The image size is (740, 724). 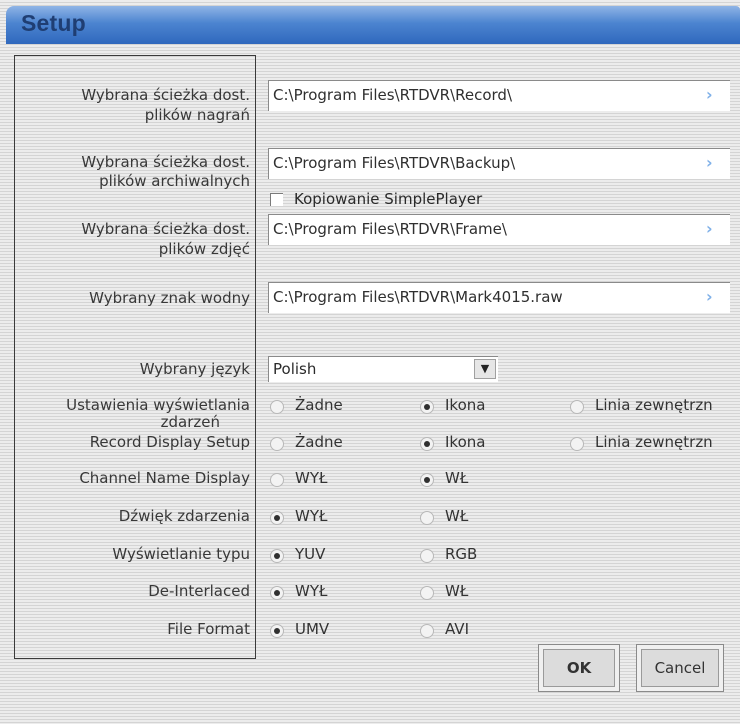 What do you see at coordinates (276, 199) in the screenshot?
I see `copy-simpleplayer-checkbox` at bounding box center [276, 199].